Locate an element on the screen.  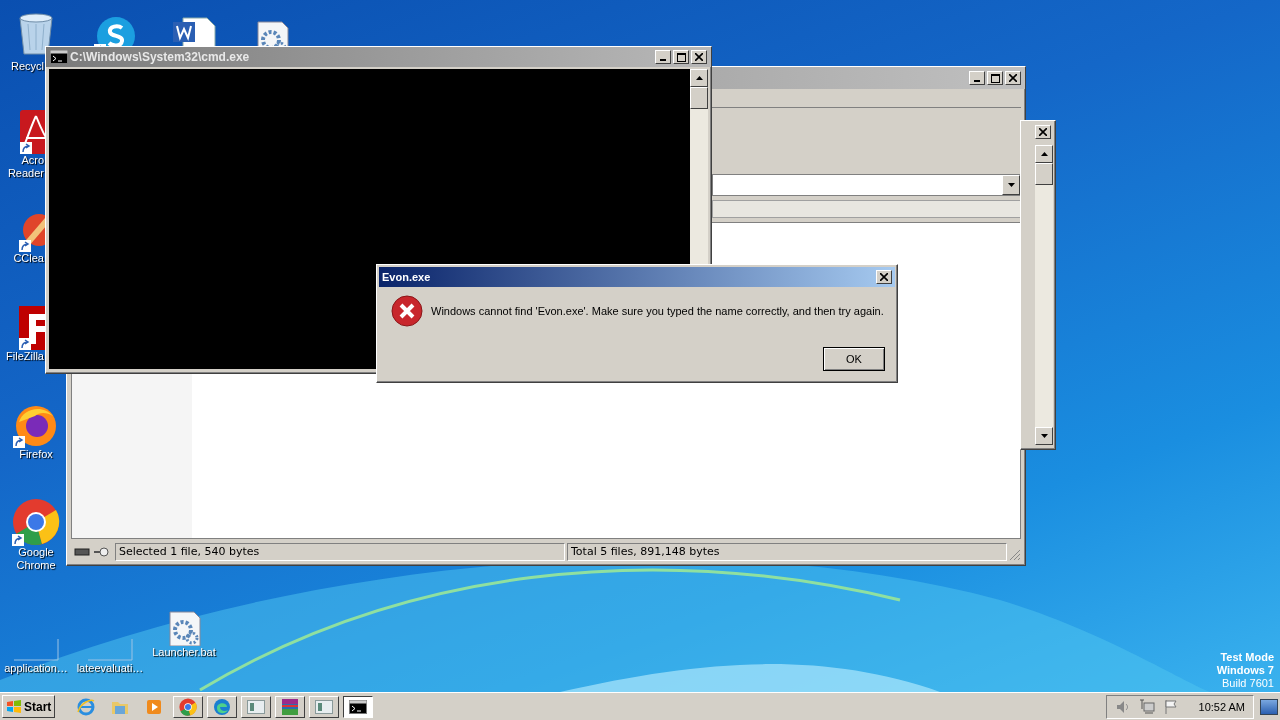
edge-icon is located at coordinates (222, 706).